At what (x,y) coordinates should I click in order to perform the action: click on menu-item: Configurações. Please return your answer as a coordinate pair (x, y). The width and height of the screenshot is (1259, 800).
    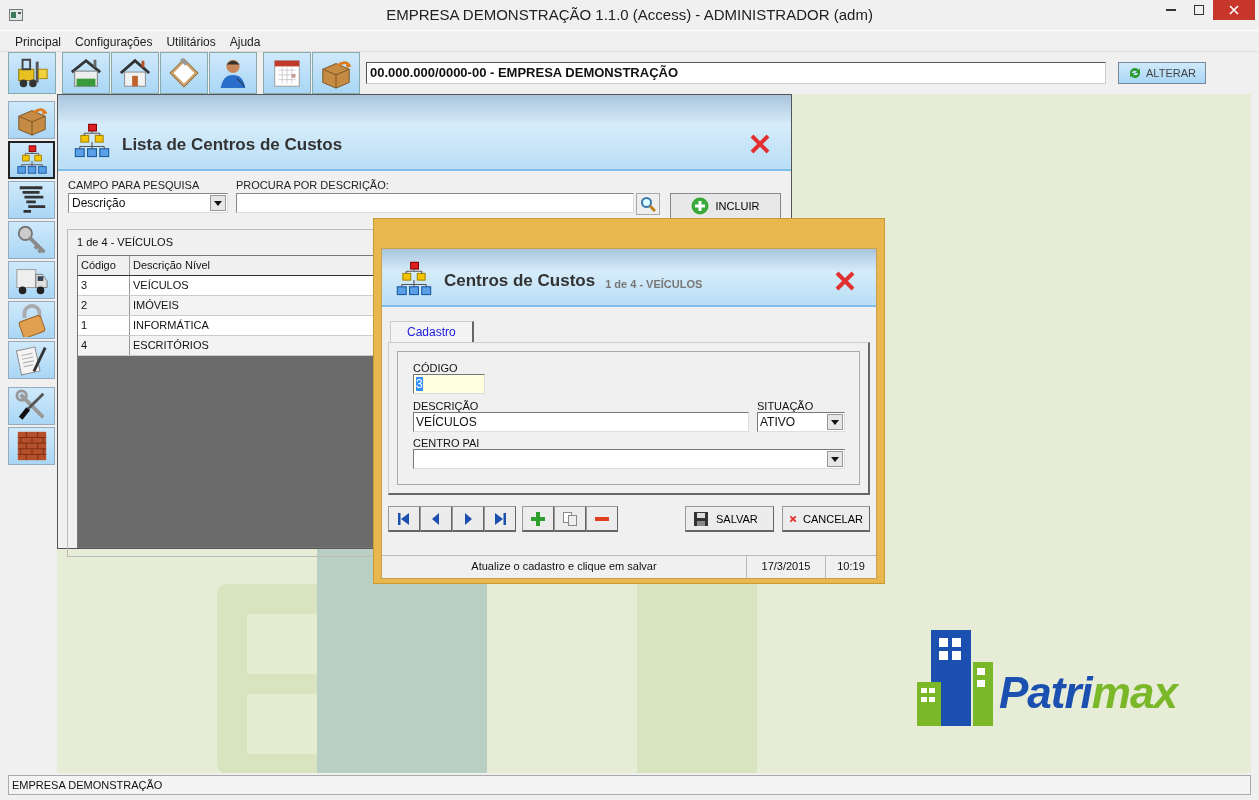
    Looking at the image, I should click on (114, 42).